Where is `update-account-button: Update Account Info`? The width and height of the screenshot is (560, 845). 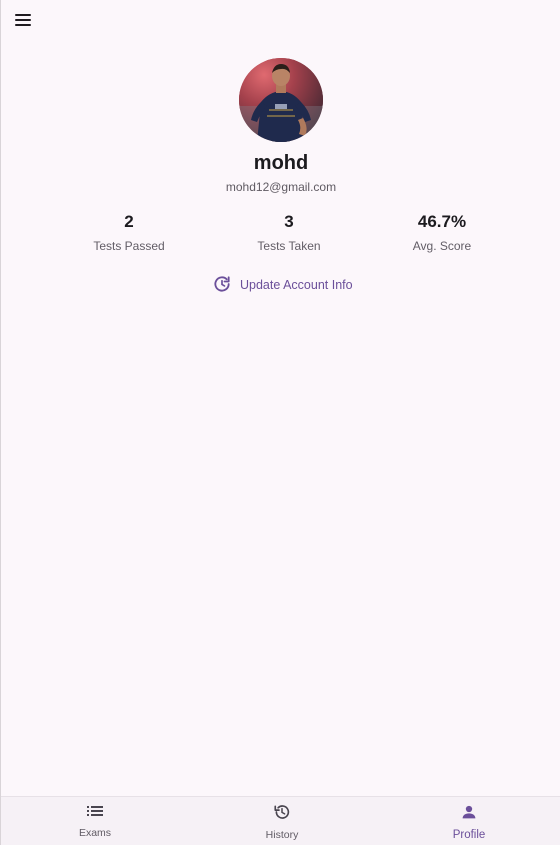 update-account-button: Update Account Info is located at coordinates (282, 285).